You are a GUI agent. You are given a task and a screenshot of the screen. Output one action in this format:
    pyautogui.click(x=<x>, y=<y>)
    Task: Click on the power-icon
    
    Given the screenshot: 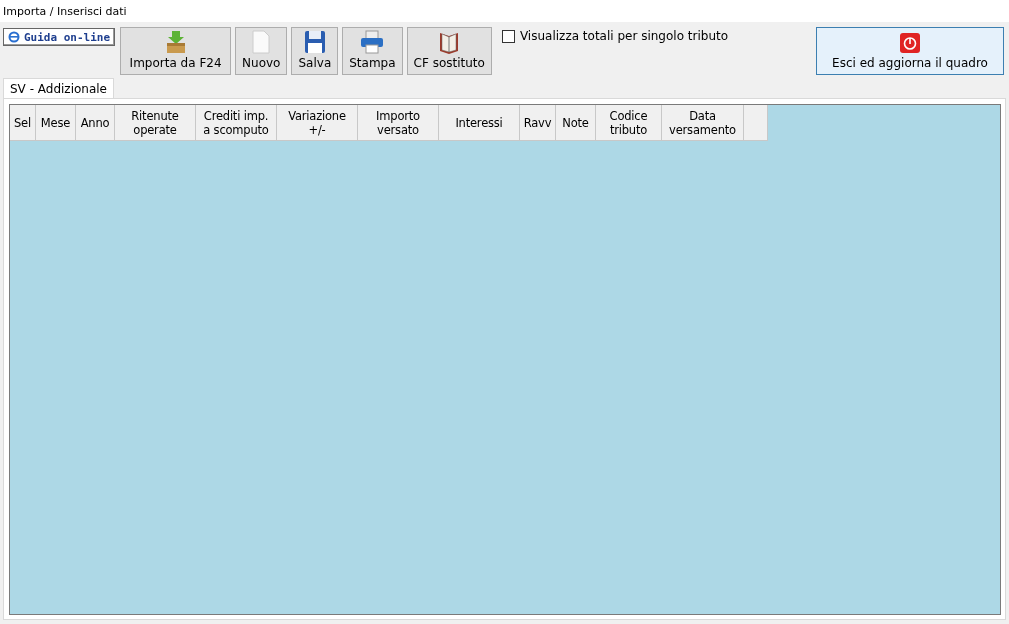 What is the action you would take?
    pyautogui.click(x=910, y=42)
    